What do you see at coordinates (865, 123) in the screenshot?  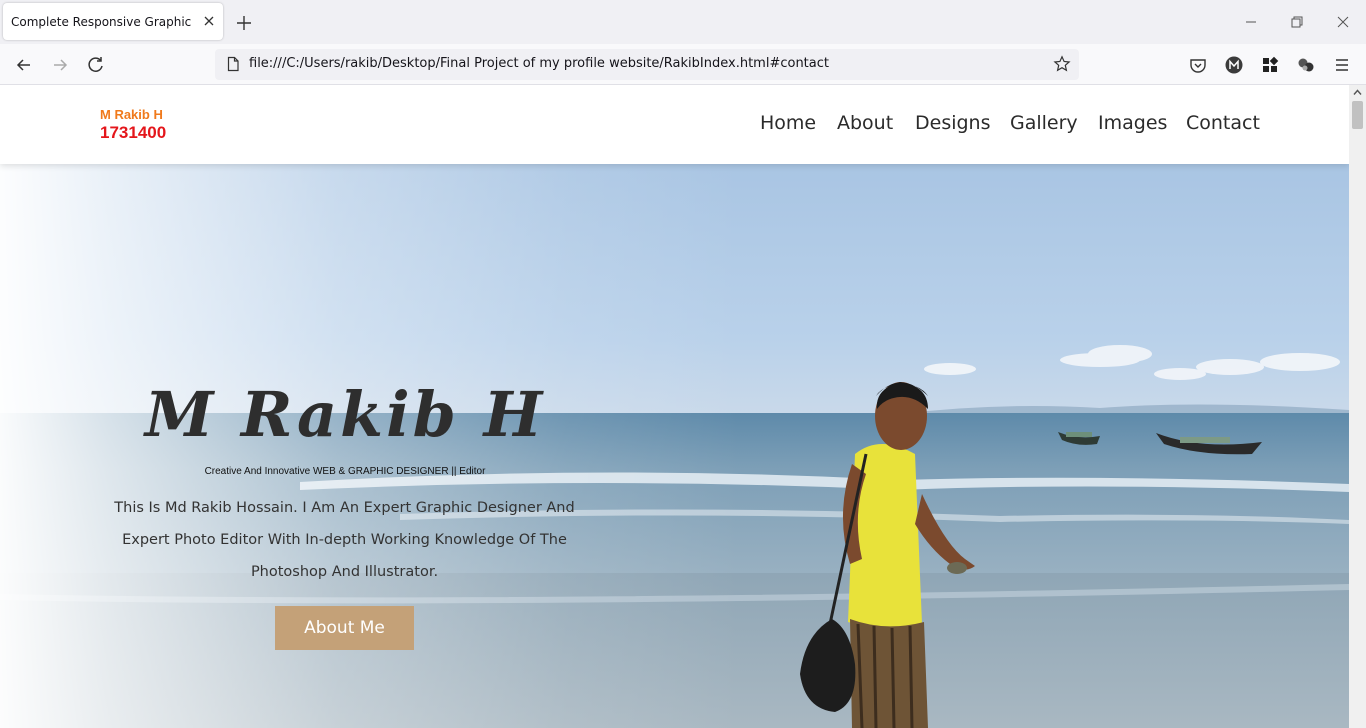 I see `nav-about: About` at bounding box center [865, 123].